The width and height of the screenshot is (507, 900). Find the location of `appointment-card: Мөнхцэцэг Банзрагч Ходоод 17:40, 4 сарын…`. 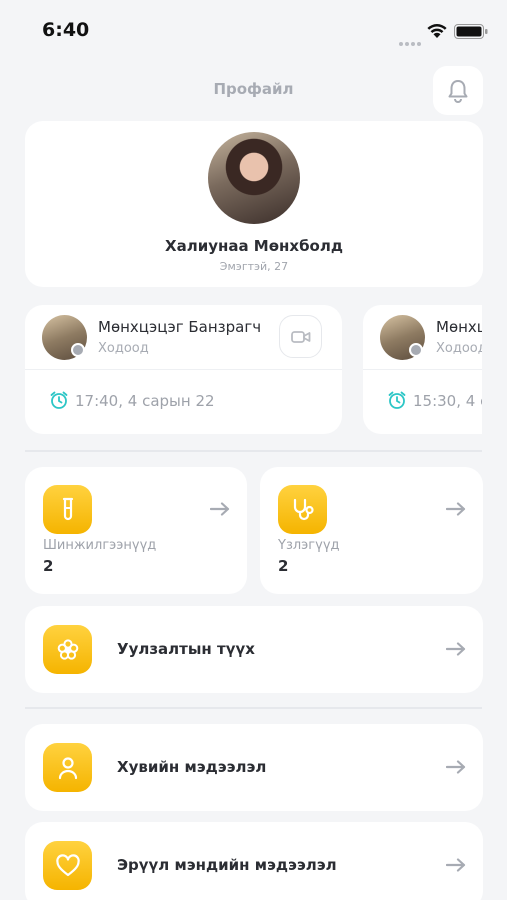

appointment-card: Мөнхцэцэг Банзрагч Ходоод 17:40, 4 сарын… is located at coordinates (183, 369).